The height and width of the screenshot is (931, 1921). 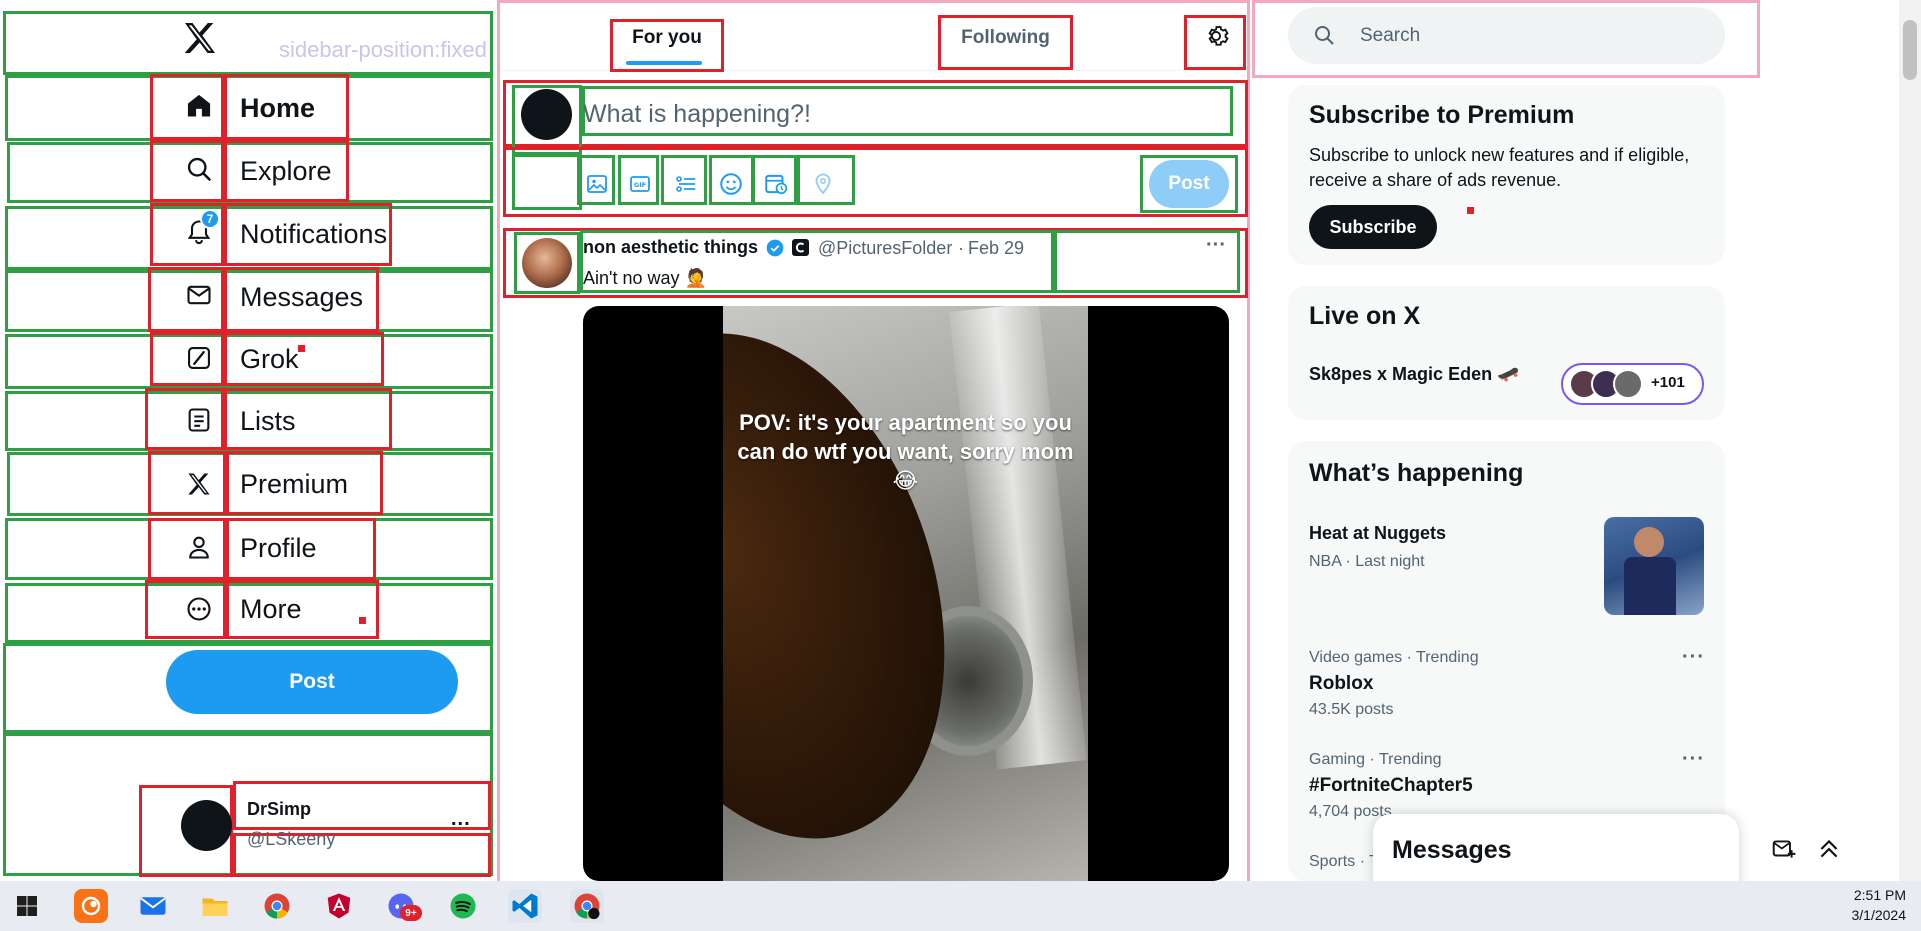 What do you see at coordinates (314, 234) in the screenshot?
I see `sidebar-item-label: Notifications` at bounding box center [314, 234].